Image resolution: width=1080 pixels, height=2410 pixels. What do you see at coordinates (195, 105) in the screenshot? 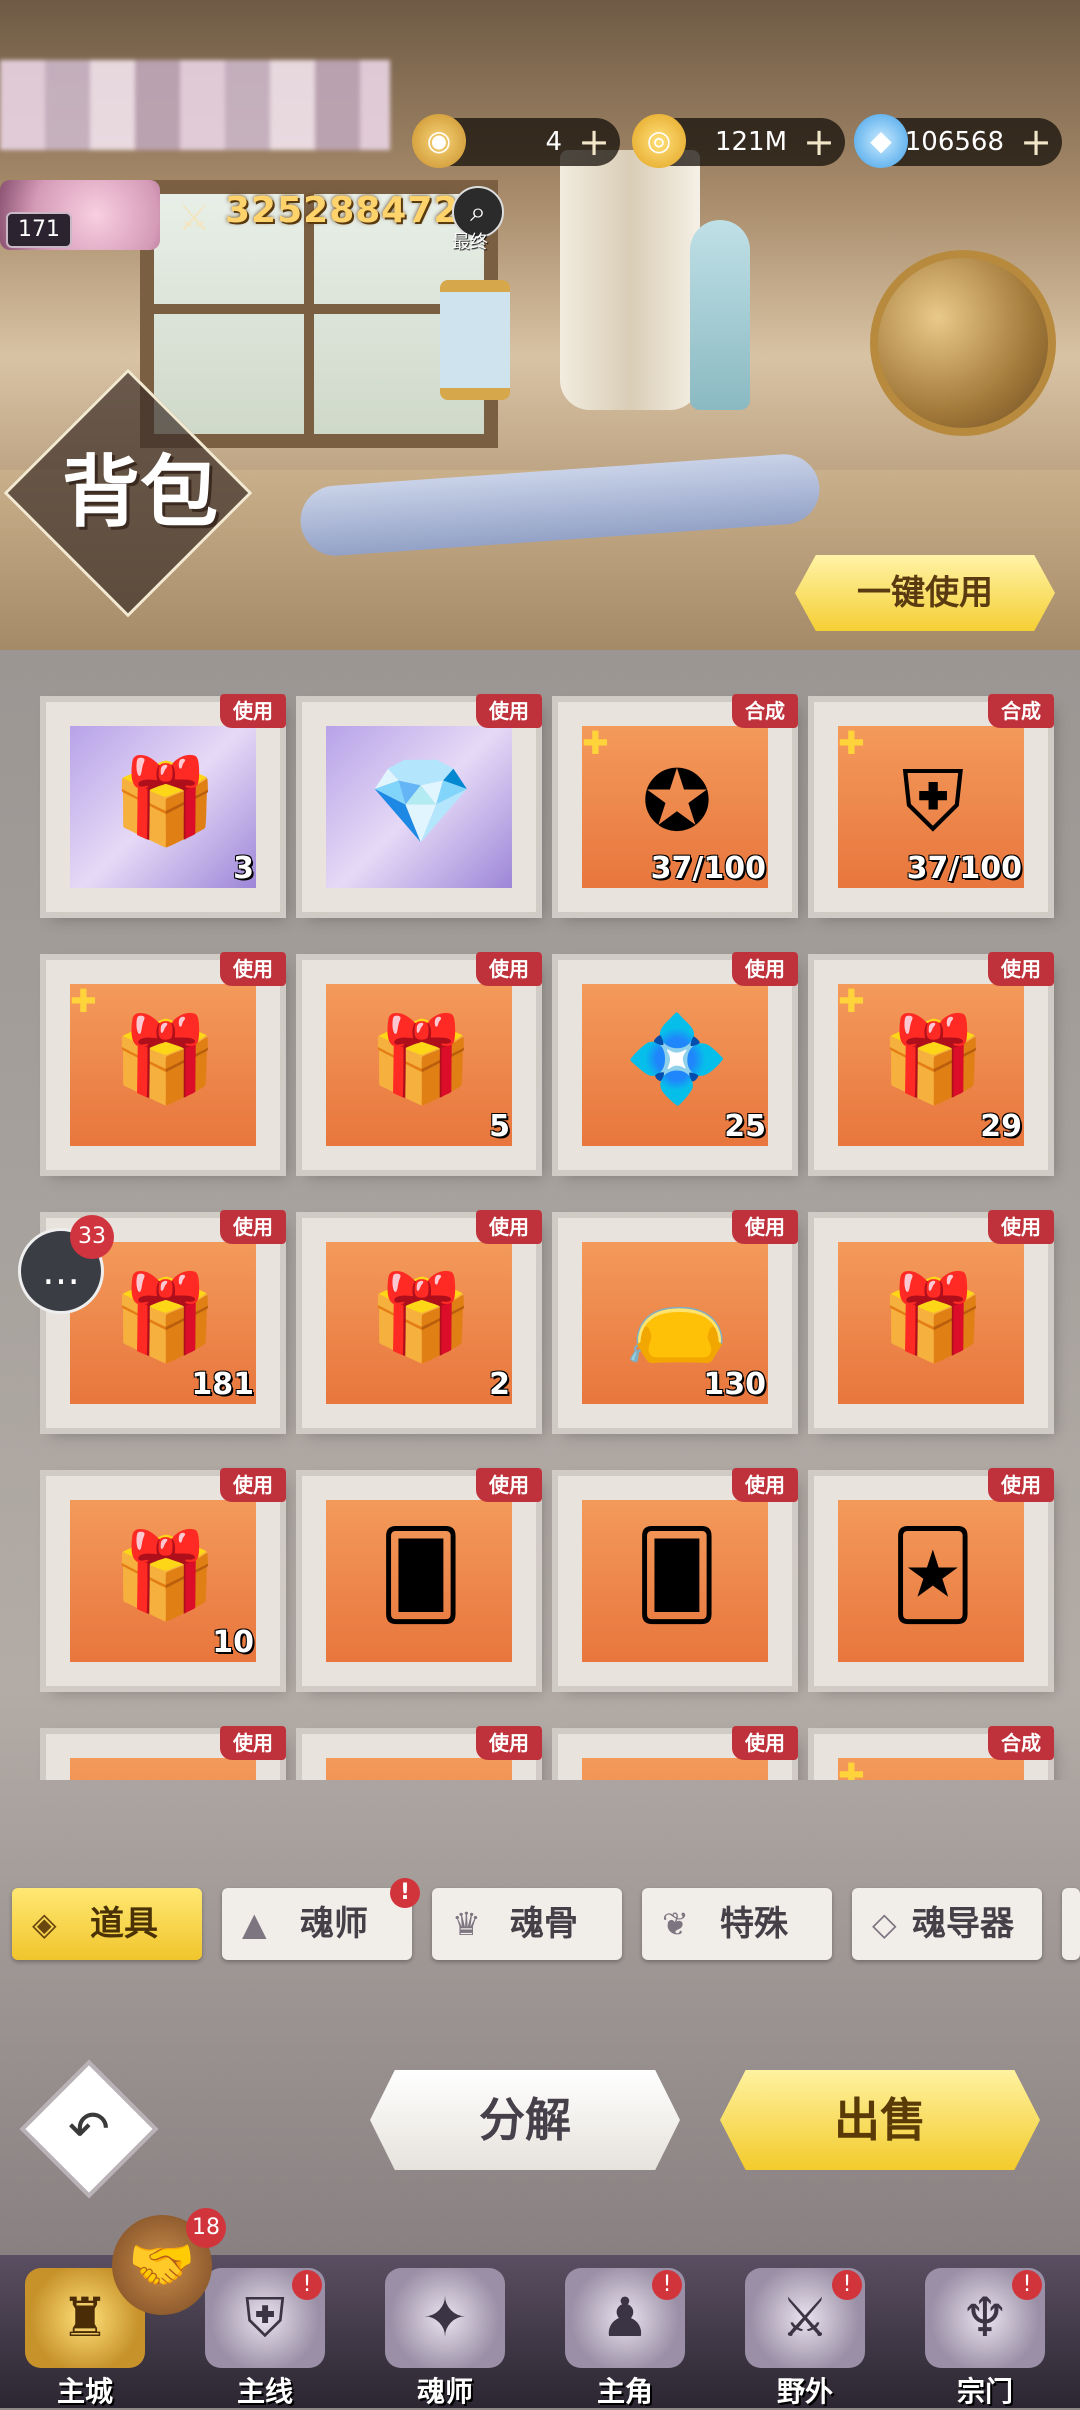
I see `blurred-player-name` at bounding box center [195, 105].